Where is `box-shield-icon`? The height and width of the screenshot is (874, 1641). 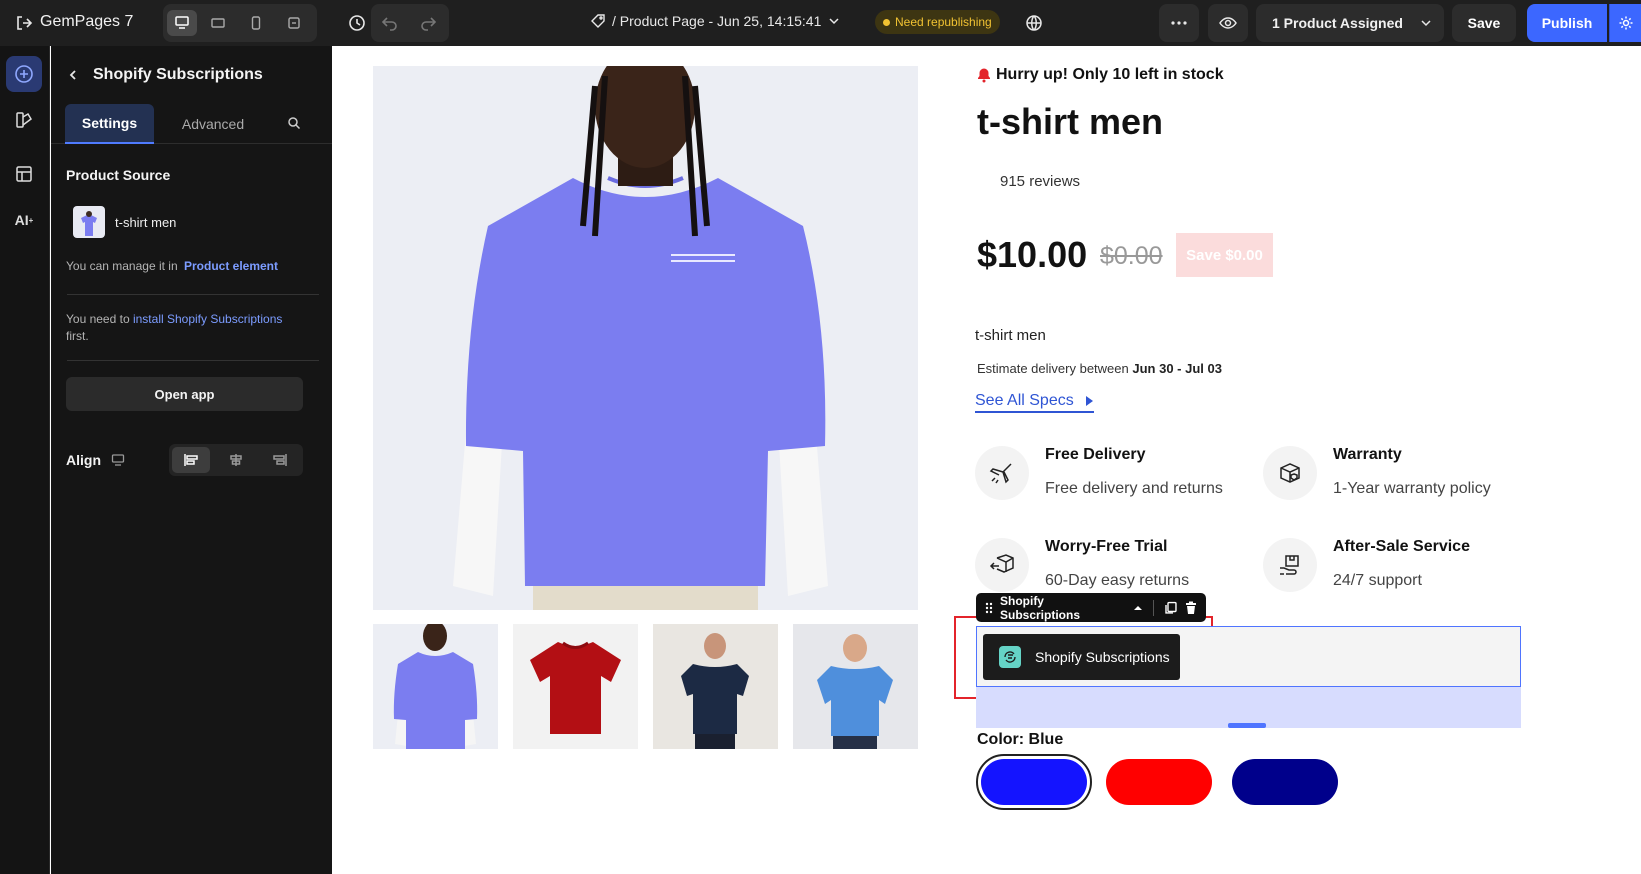 box-shield-icon is located at coordinates (1290, 473).